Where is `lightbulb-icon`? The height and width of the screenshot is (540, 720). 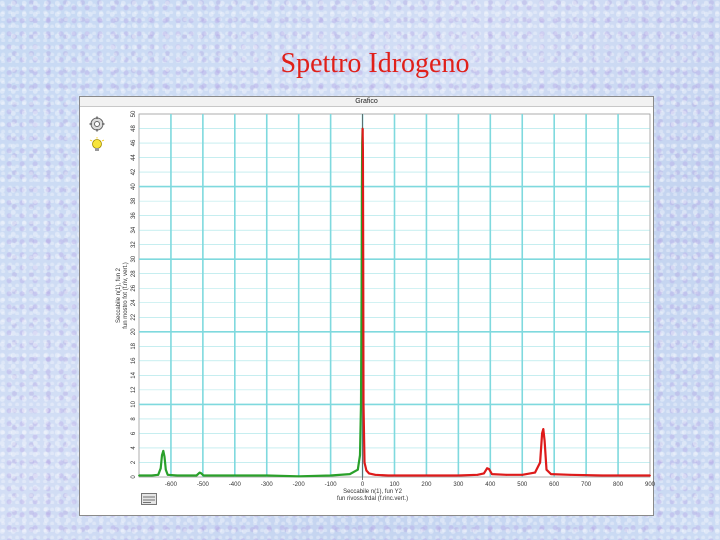
lightbulb-icon is located at coordinates (97, 145).